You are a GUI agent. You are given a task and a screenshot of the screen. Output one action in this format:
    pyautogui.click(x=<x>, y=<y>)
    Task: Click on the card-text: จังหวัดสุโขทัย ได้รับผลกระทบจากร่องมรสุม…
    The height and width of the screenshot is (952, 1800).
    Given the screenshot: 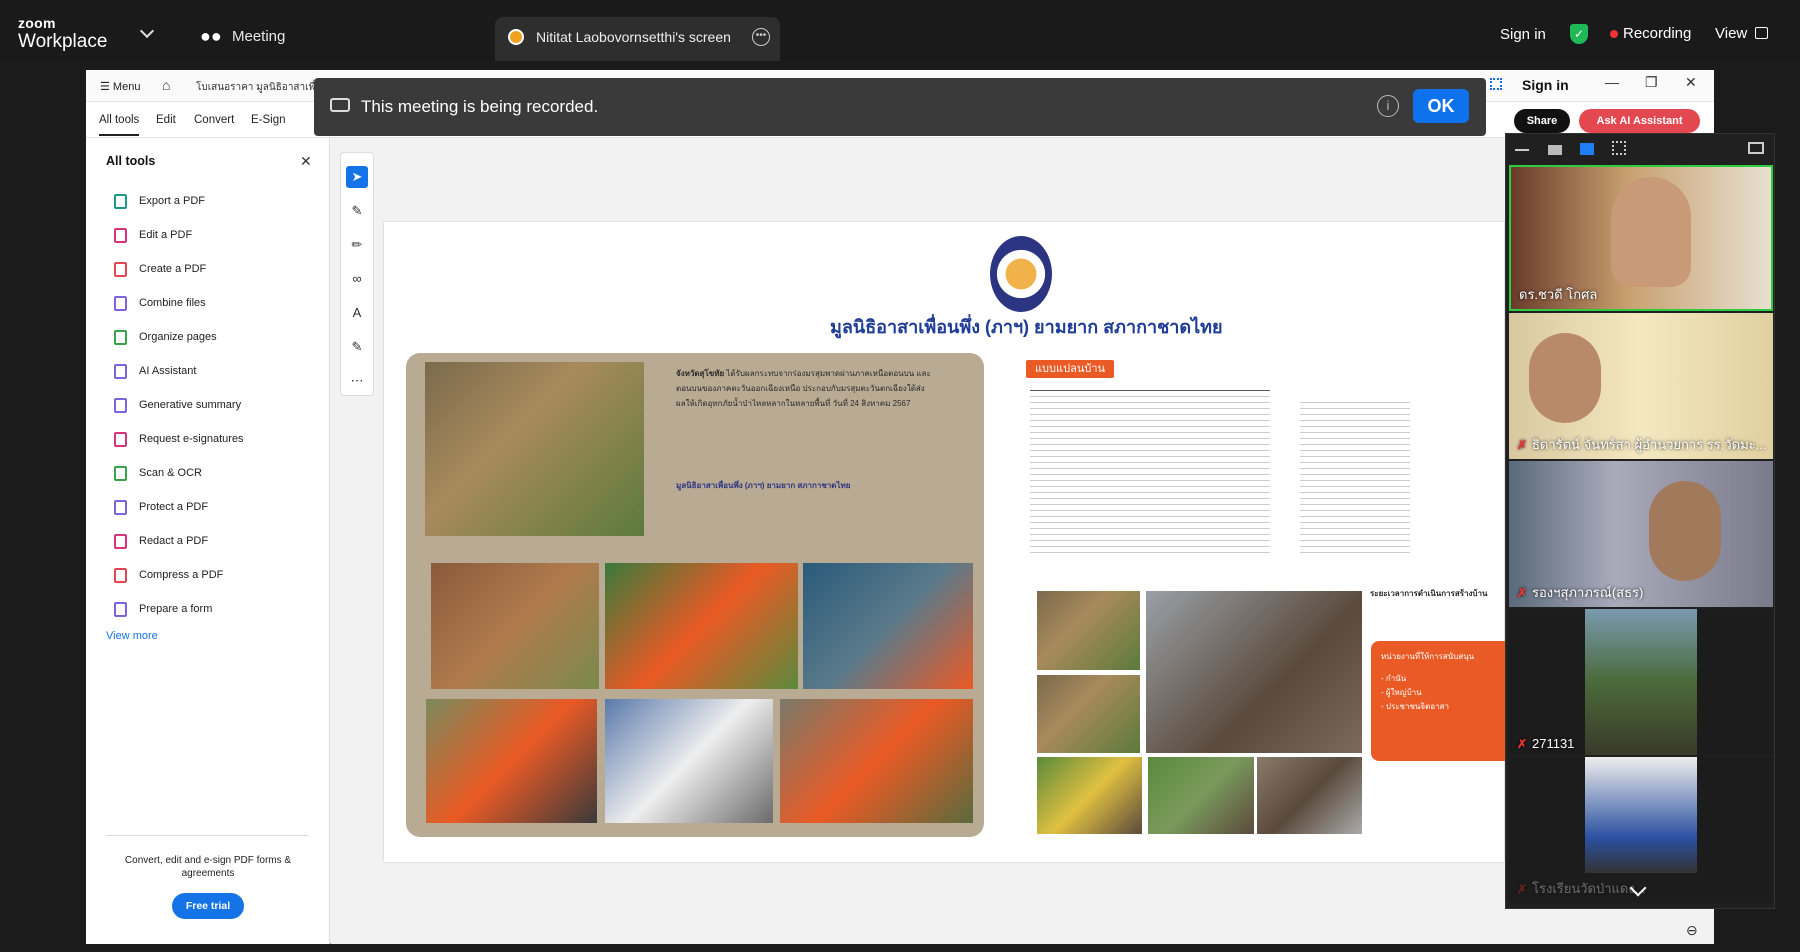 What is the action you would take?
    pyautogui.click(x=805, y=388)
    